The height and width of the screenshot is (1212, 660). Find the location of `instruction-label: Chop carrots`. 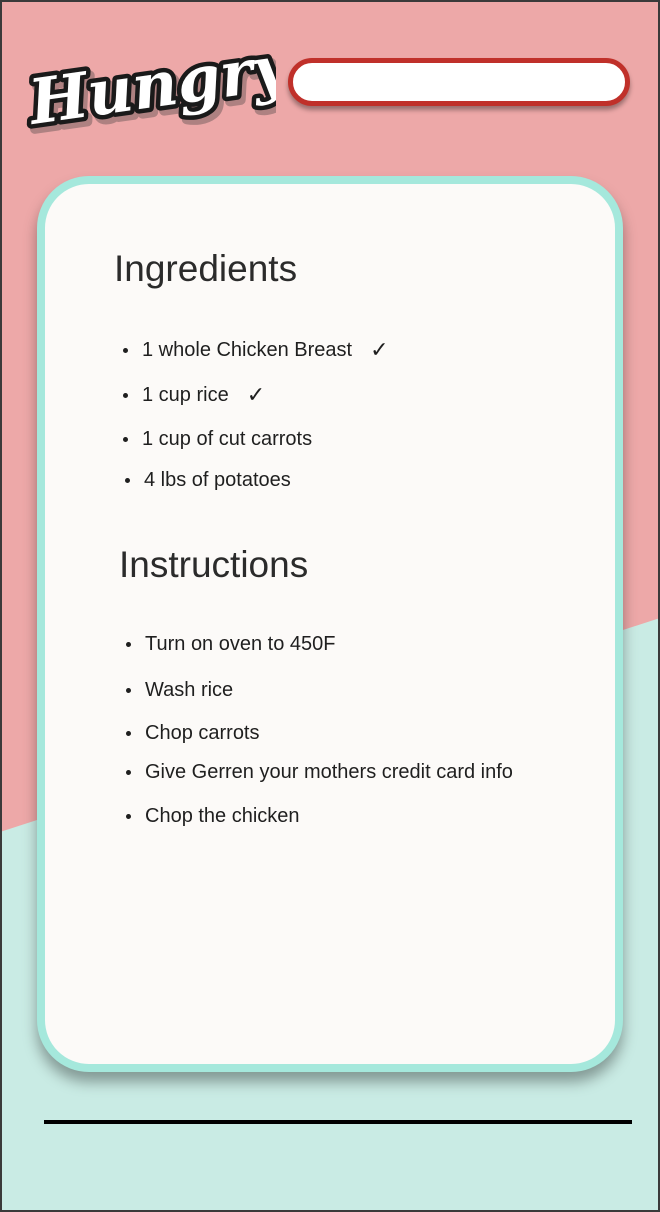

instruction-label: Chop carrots is located at coordinates (202, 733).